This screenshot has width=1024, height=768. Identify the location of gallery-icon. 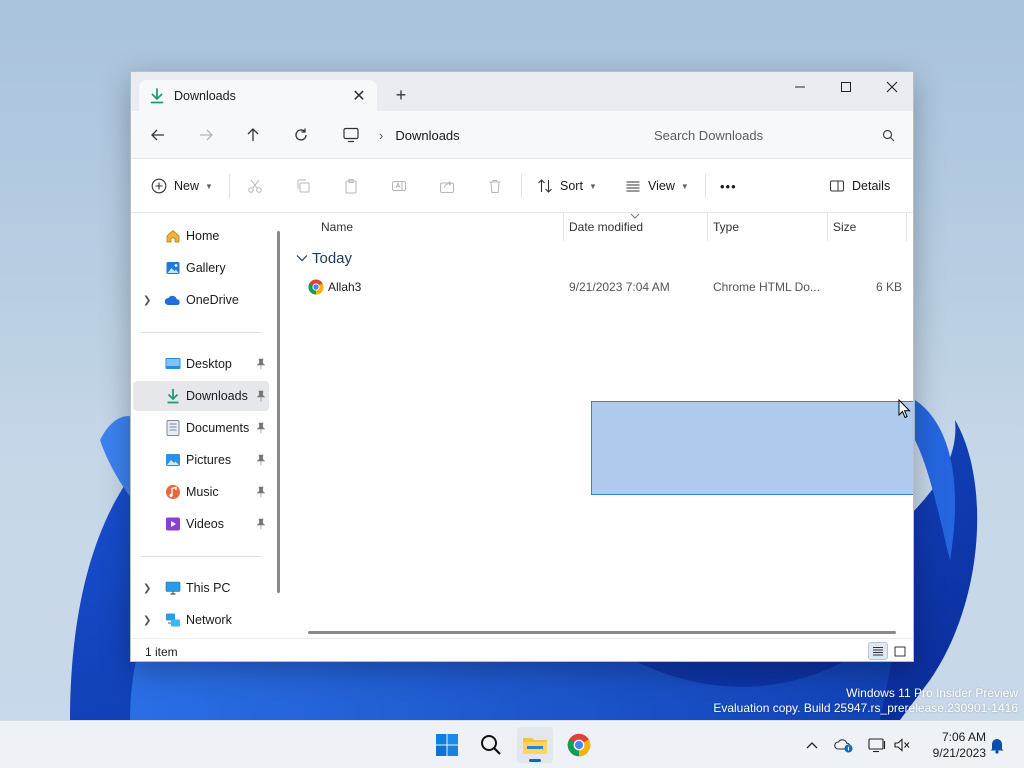
(173, 268).